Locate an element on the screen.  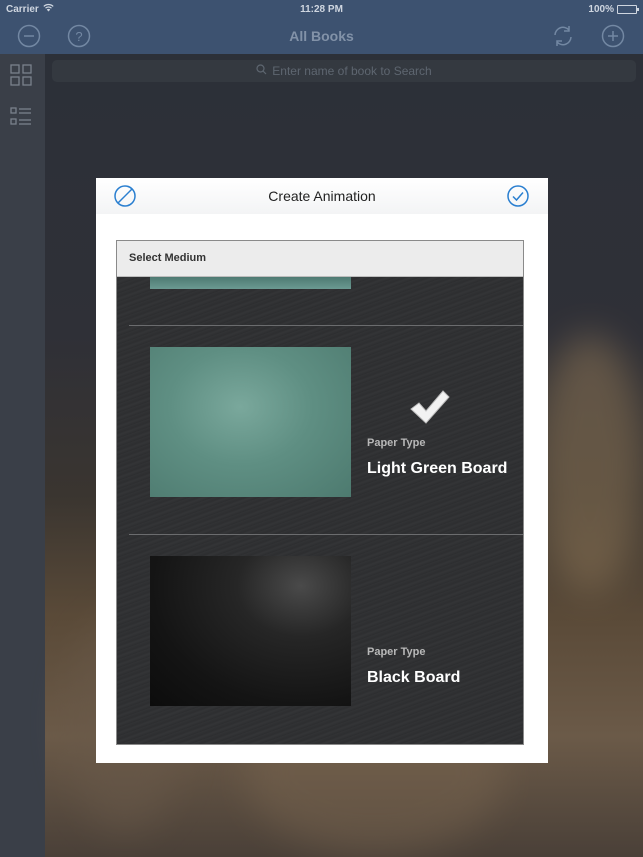
plus-circle-icon is located at coordinates (613, 36).